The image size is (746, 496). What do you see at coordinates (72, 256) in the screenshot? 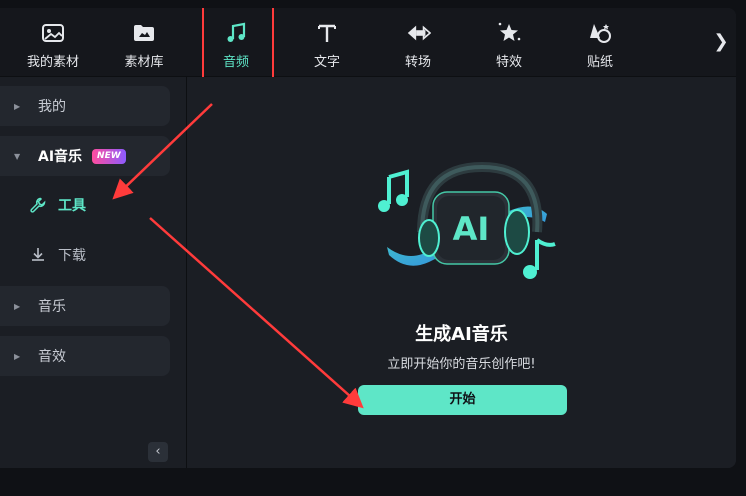
I see `sidebar-item-label: 下载` at bounding box center [72, 256].